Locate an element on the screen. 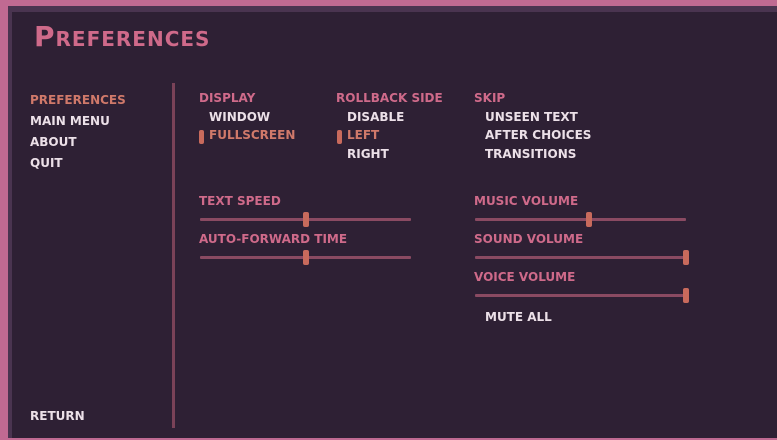  auto-forward-label: AUTO-FORWARD TIME is located at coordinates (273, 239).